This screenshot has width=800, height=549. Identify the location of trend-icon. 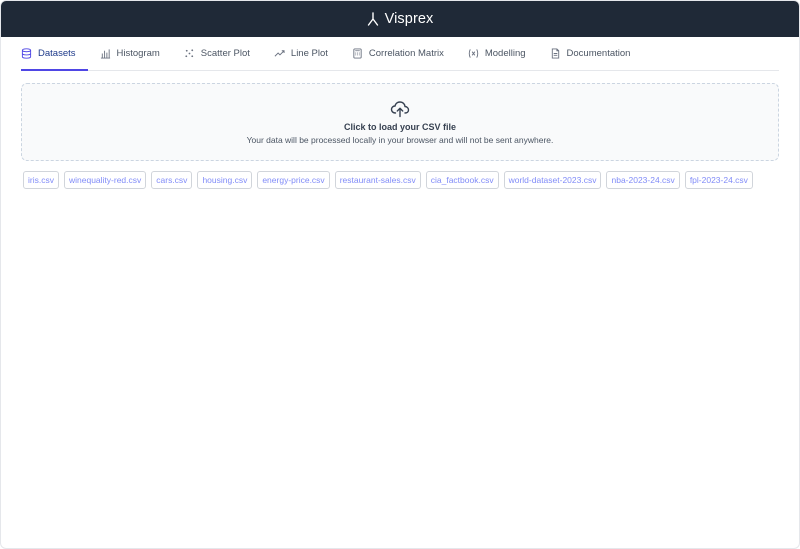
(279, 53).